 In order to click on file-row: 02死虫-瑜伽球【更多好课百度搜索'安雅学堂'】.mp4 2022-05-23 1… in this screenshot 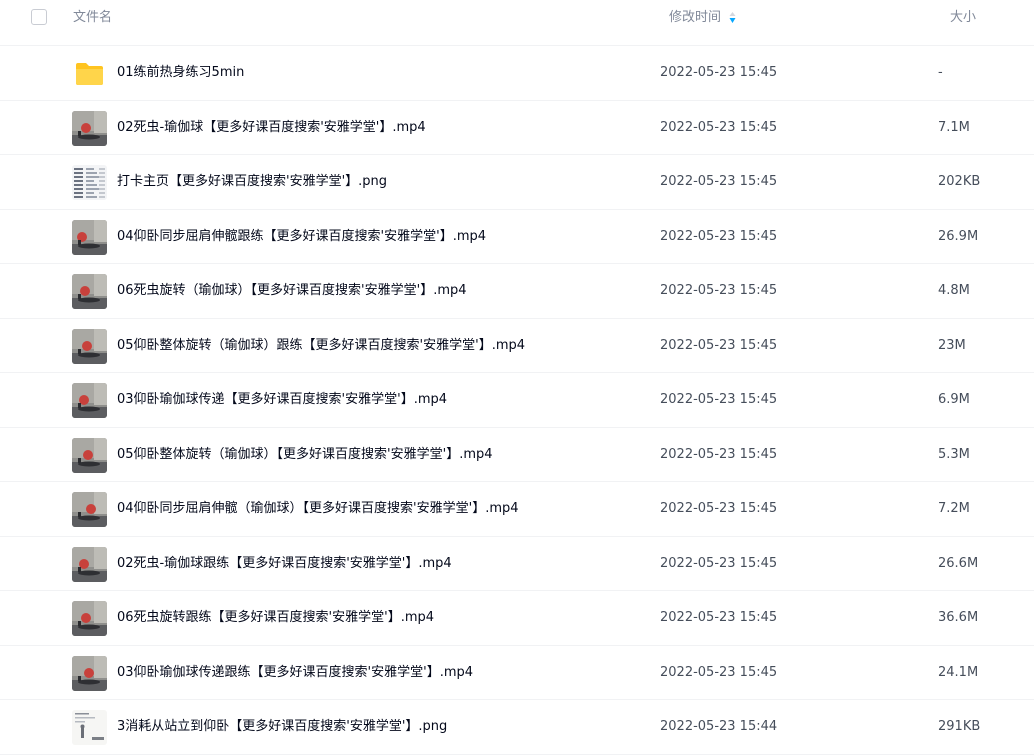, I will do `click(517, 128)`.